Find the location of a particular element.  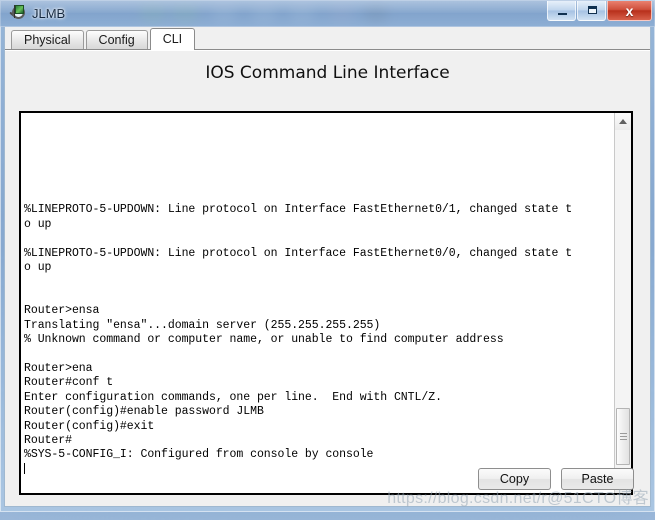

close-icon: x is located at coordinates (629, 10).